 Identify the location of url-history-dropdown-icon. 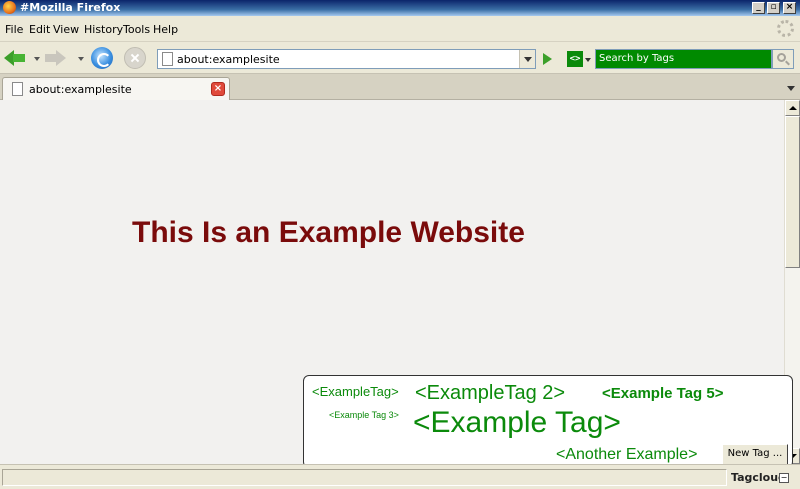
(527, 59).